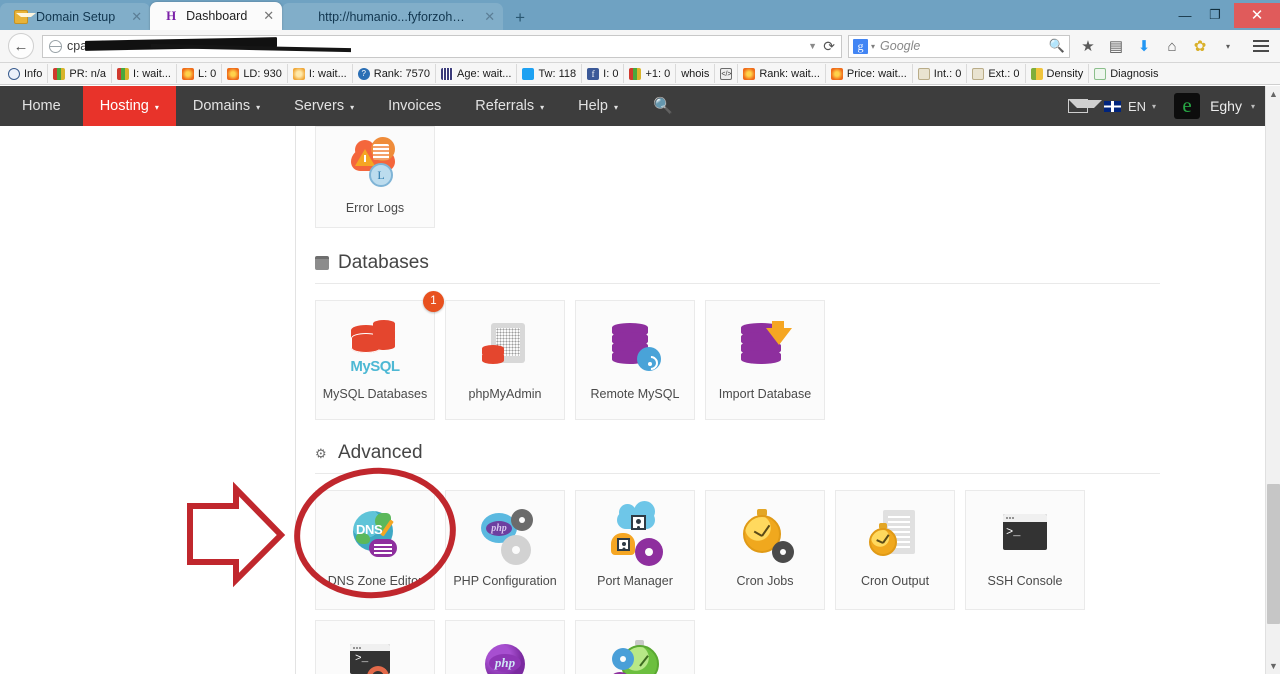 This screenshot has height=674, width=1280. What do you see at coordinates (1185, 15) in the screenshot?
I see `minimize-button: —` at bounding box center [1185, 15].